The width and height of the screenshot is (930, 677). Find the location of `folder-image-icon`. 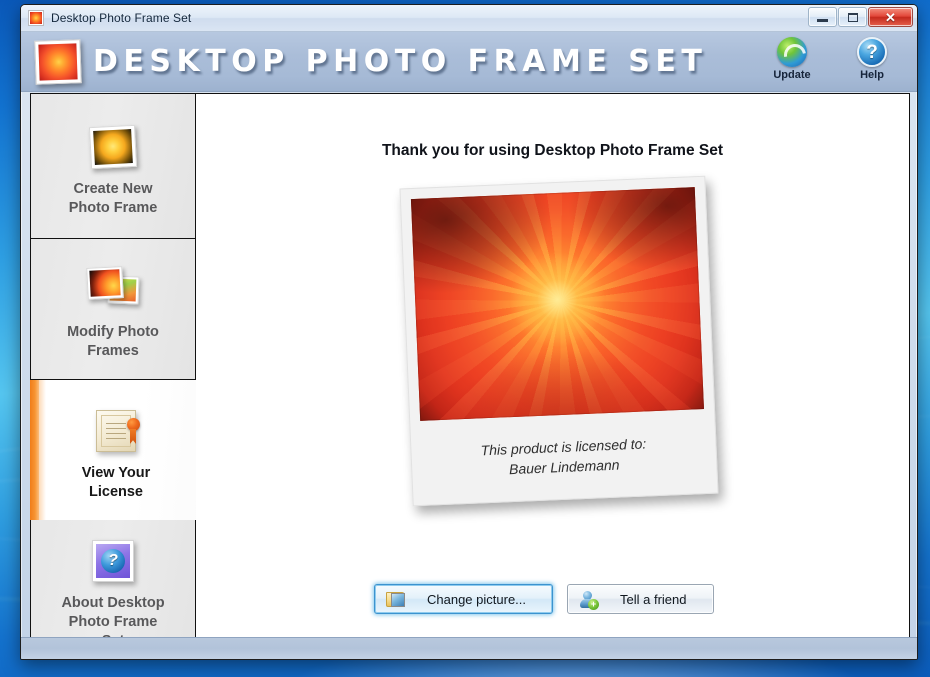

folder-image-icon is located at coordinates (396, 599).